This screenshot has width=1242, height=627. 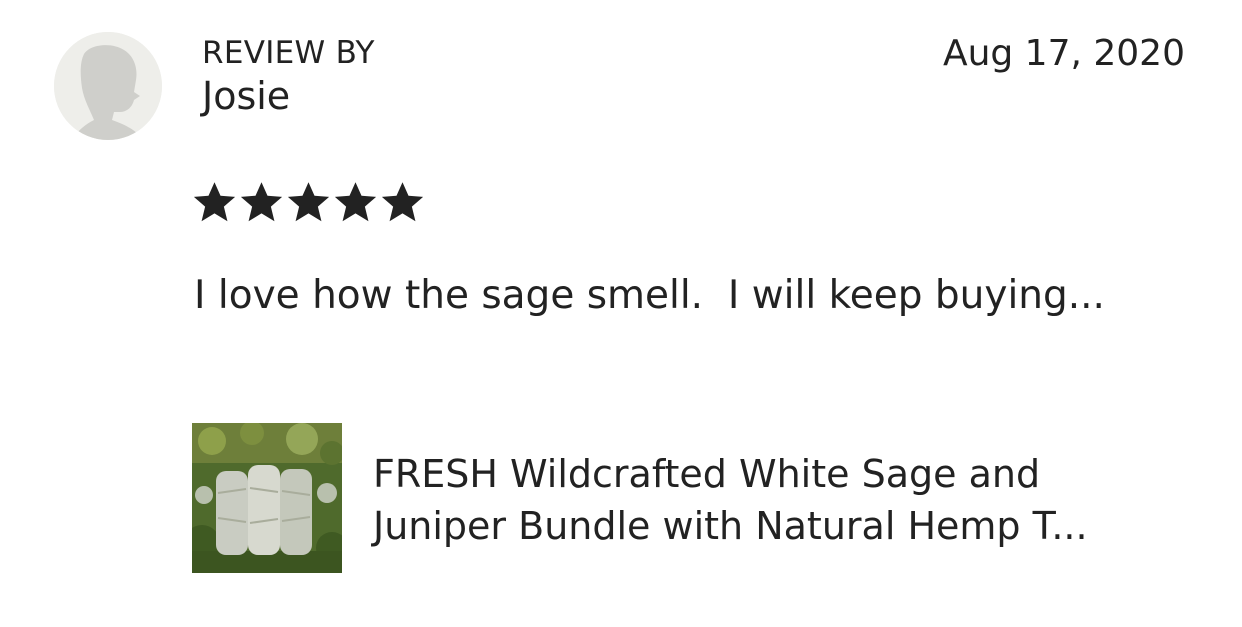 I want to click on product-image, so click(x=267, y=498).